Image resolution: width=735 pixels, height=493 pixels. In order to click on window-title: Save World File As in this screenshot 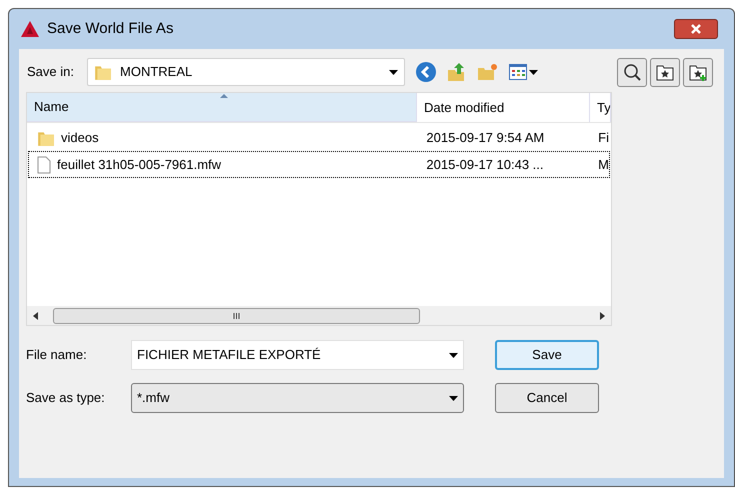, I will do `click(110, 28)`.